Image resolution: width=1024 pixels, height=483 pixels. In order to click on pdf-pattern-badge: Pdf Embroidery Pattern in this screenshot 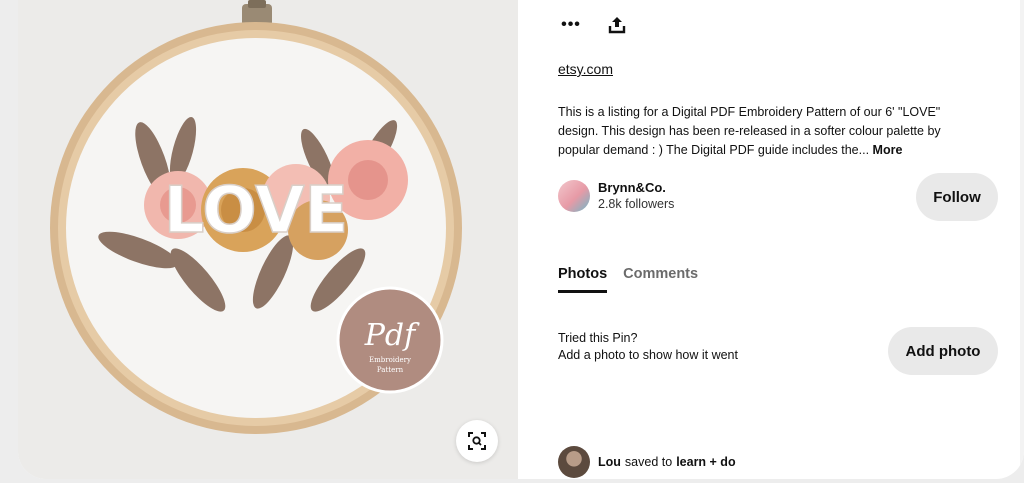, I will do `click(390, 340)`.